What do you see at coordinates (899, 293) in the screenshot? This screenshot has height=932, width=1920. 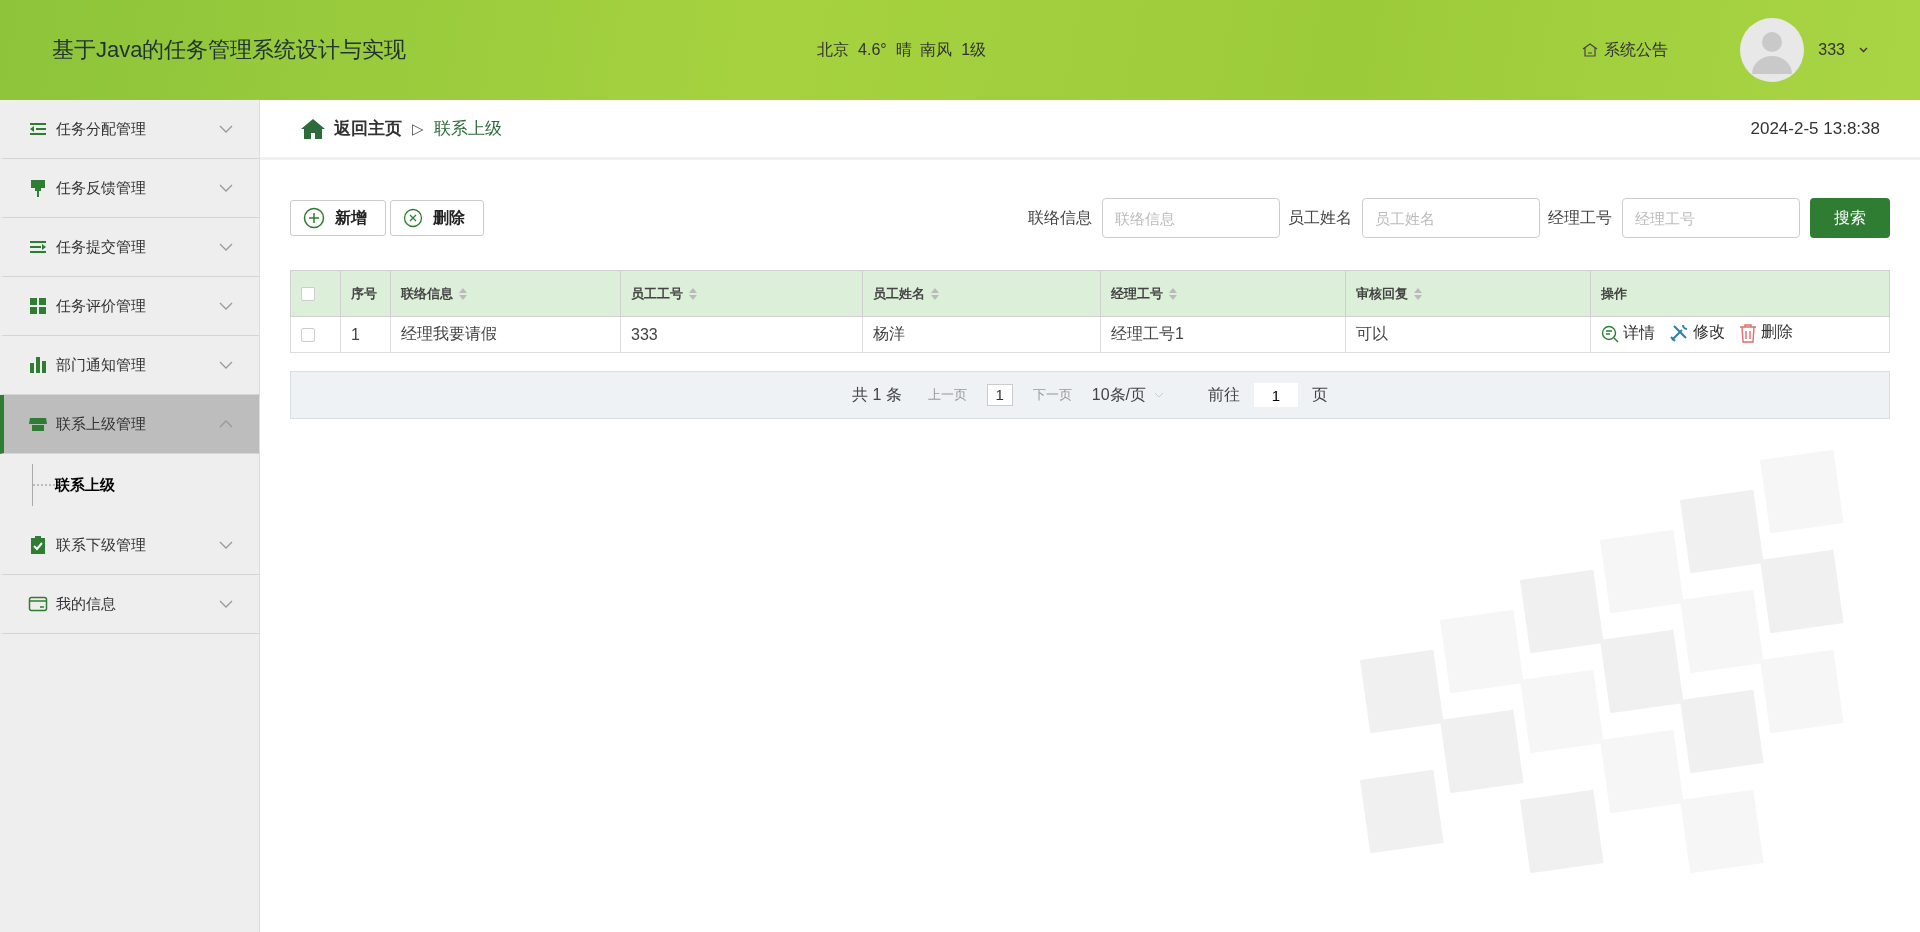 I see `column-header: 员工姓名` at bounding box center [899, 293].